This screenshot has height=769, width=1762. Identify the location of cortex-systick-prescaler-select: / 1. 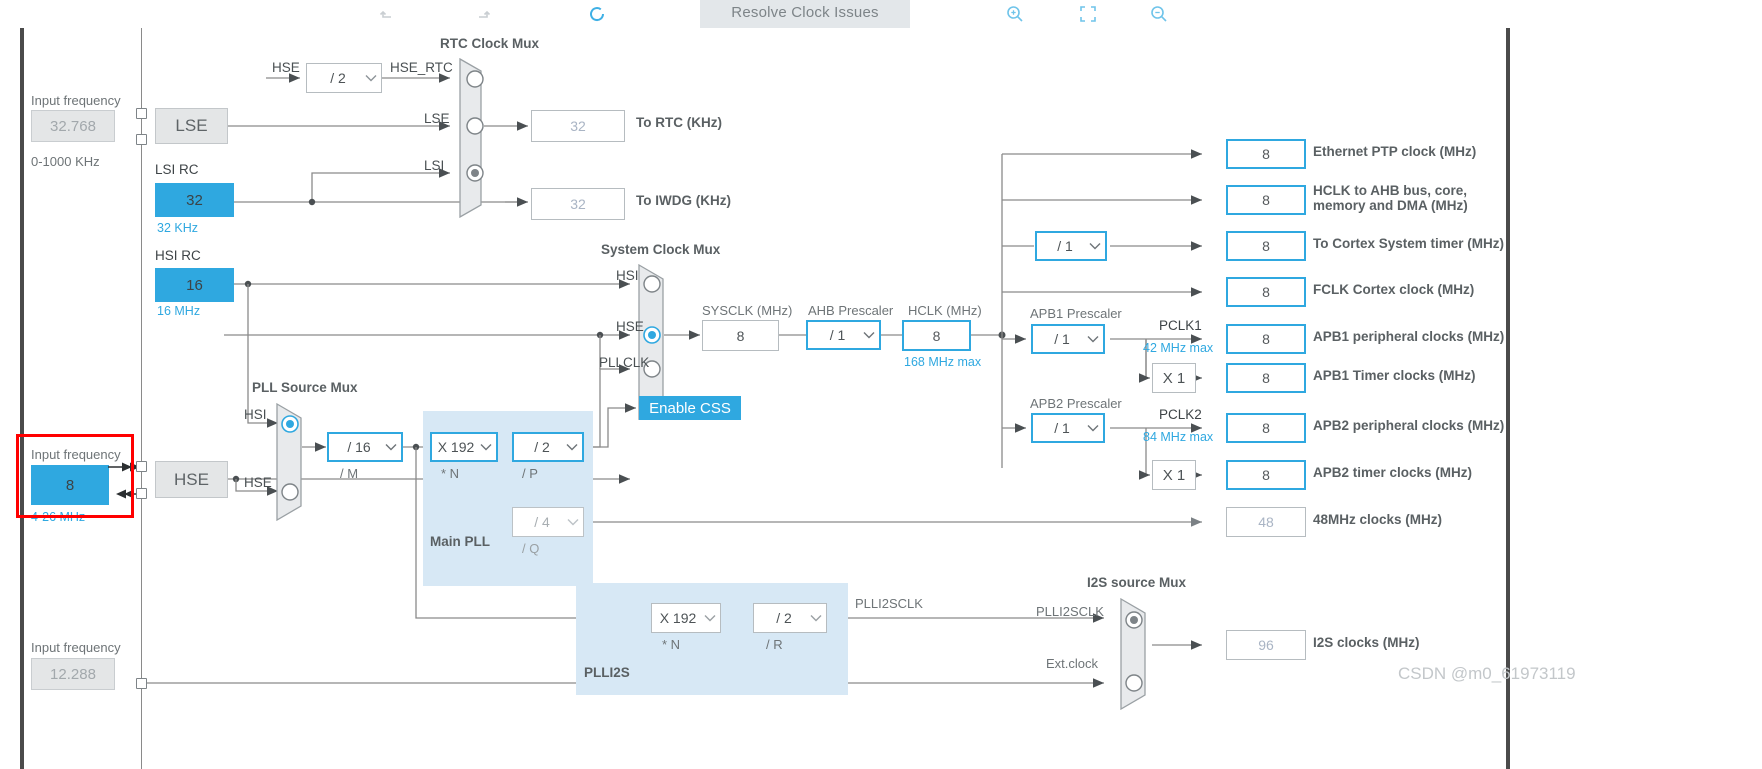
(1071, 246).